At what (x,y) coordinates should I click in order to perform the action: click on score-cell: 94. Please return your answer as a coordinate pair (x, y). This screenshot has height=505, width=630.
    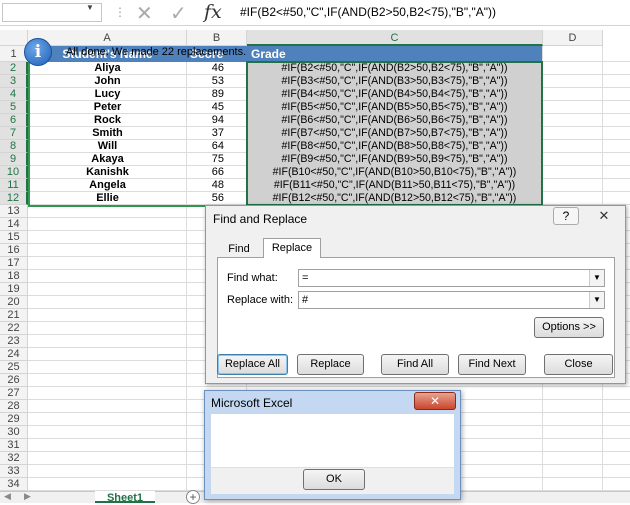
    Looking at the image, I should click on (216, 120).